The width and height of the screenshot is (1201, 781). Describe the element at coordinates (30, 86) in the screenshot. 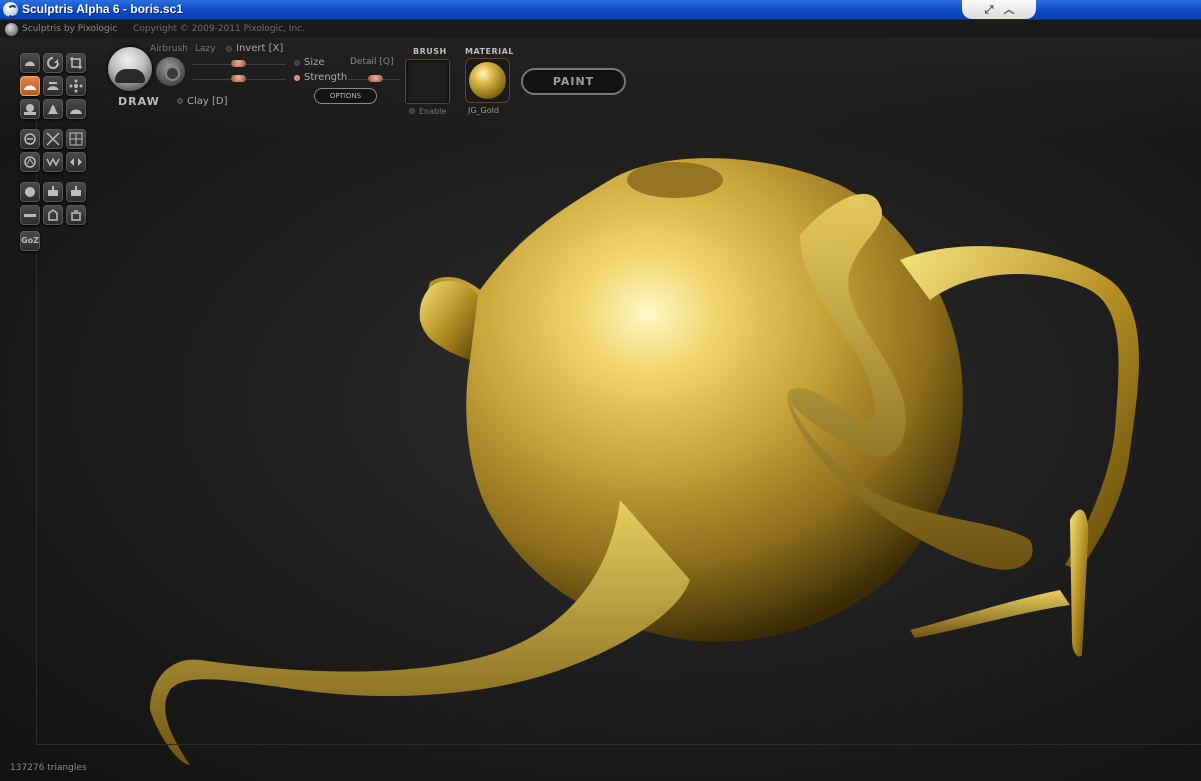

I see `draw-icon` at that location.